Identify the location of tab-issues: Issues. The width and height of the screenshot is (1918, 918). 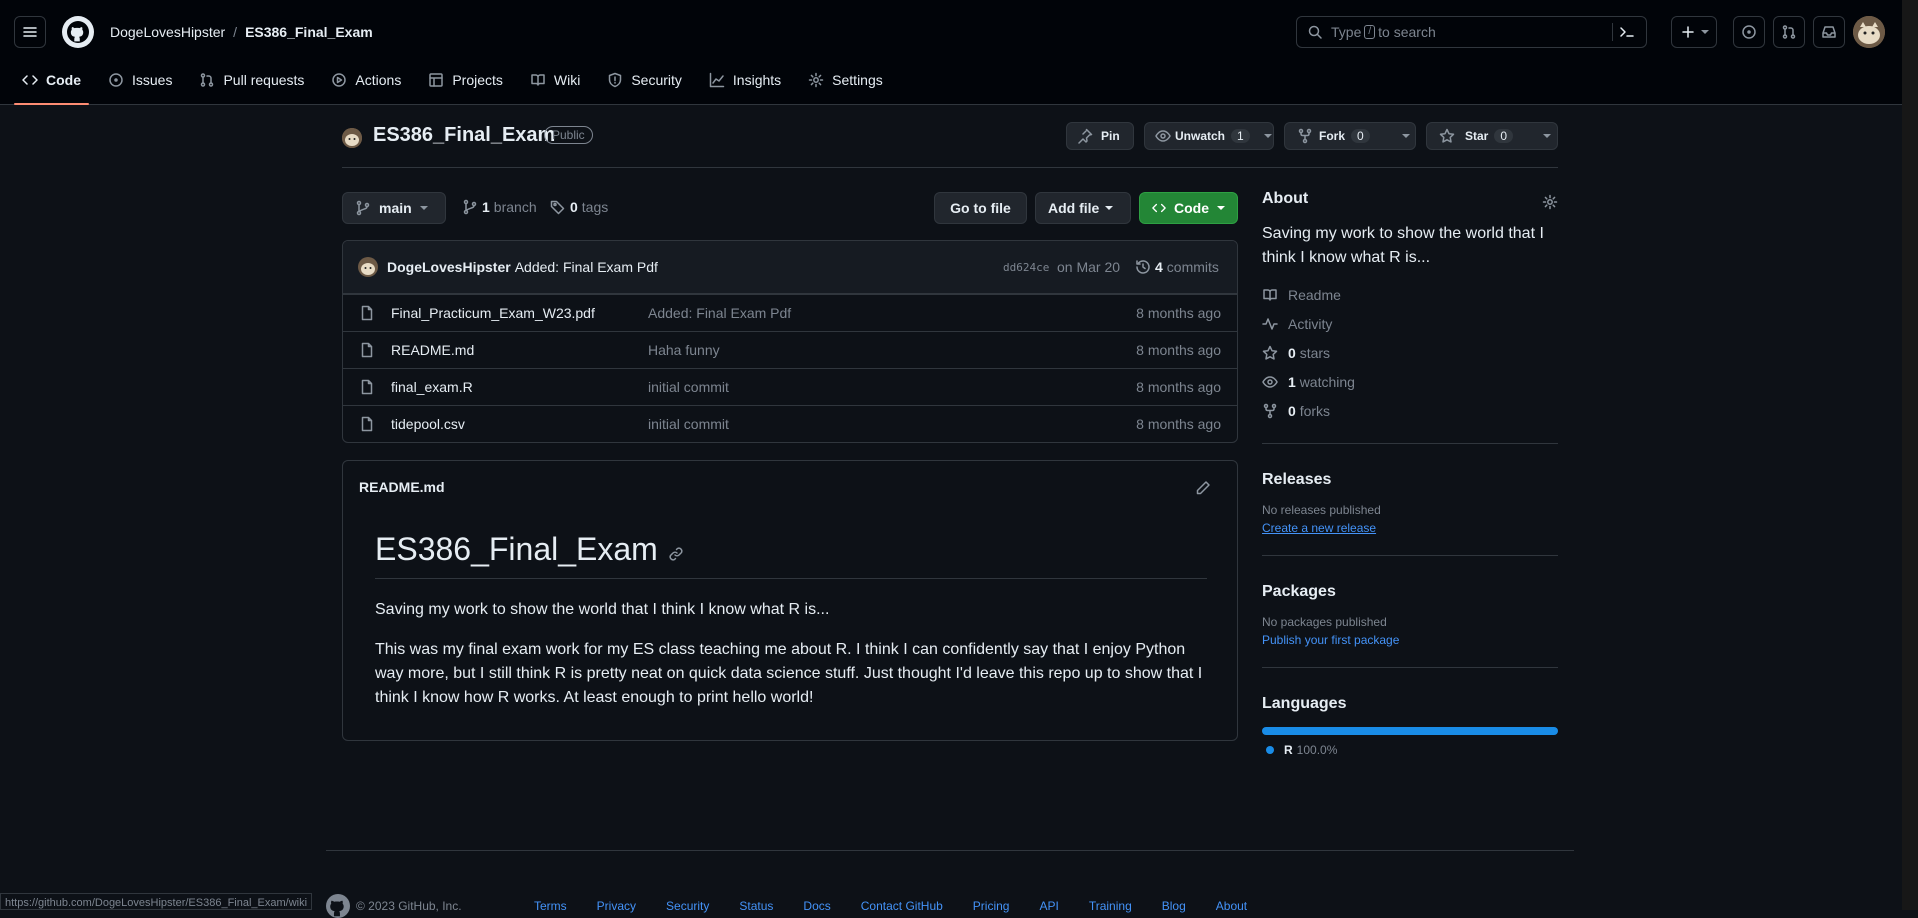
(140, 85).